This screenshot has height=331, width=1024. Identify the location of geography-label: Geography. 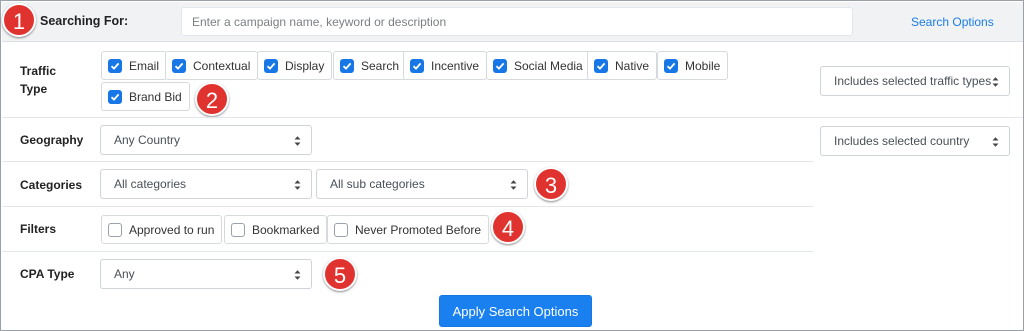
(52, 140).